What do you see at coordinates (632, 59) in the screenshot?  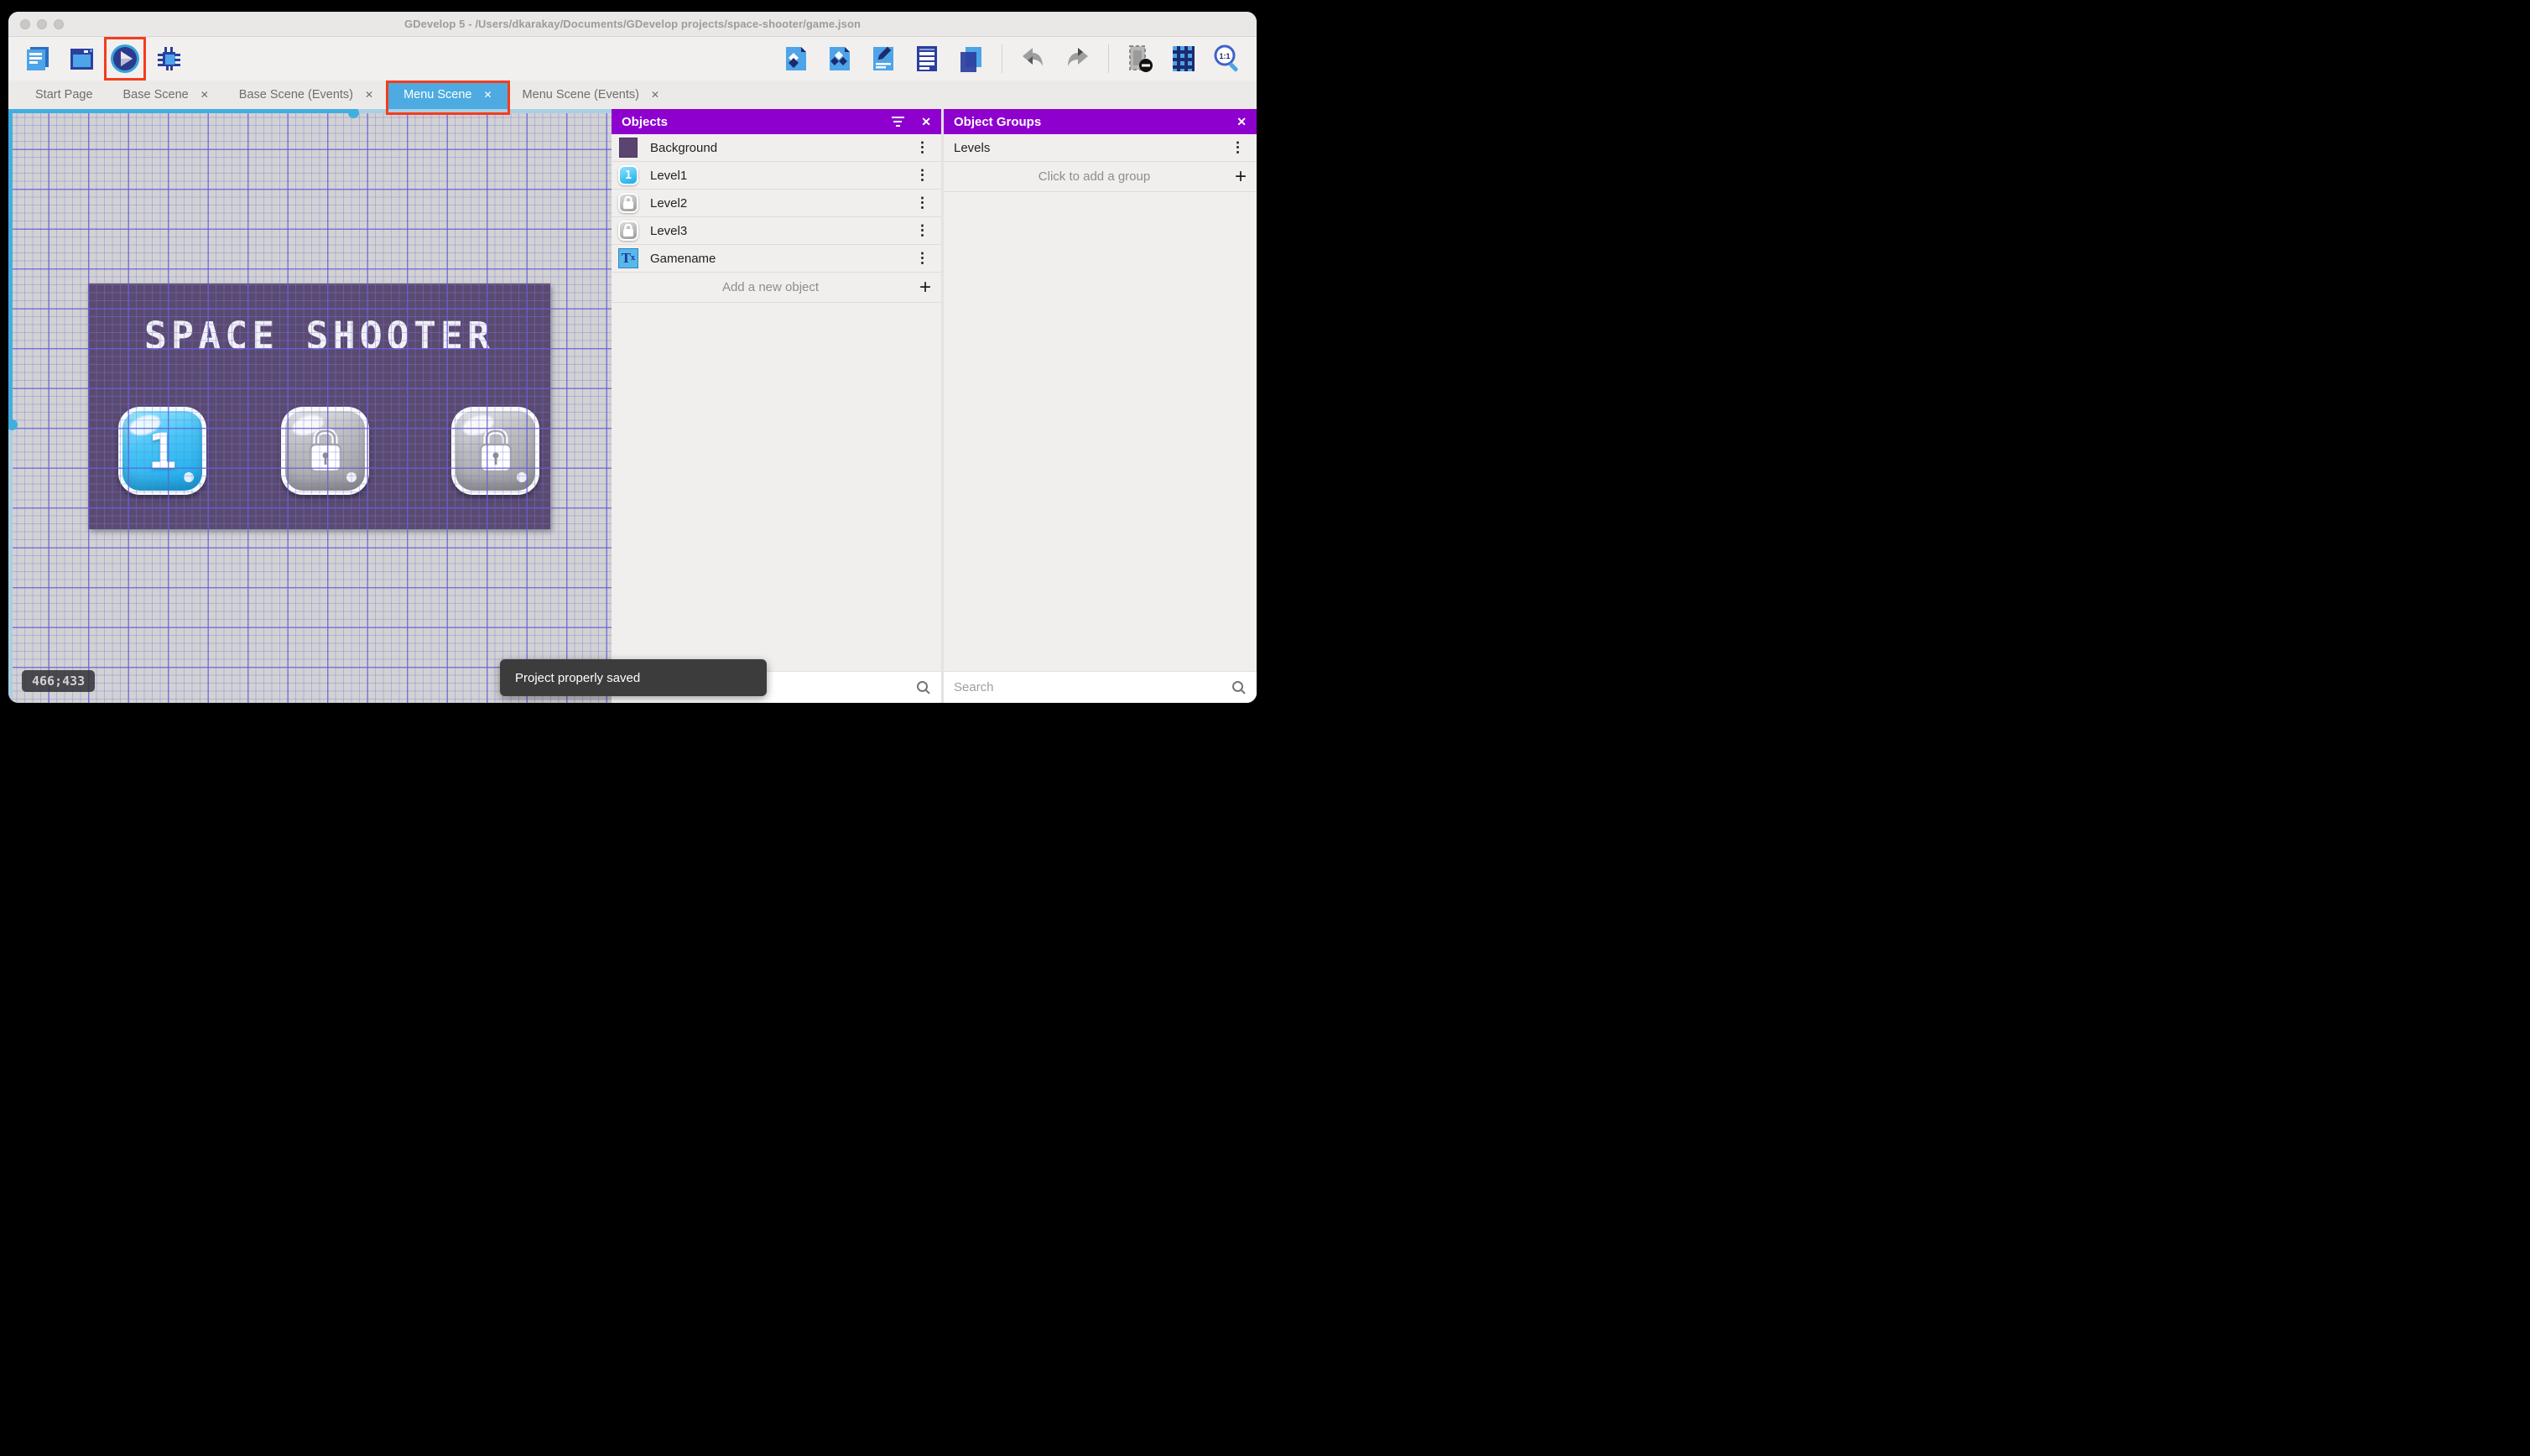 I see `toolbar: 1:1` at bounding box center [632, 59].